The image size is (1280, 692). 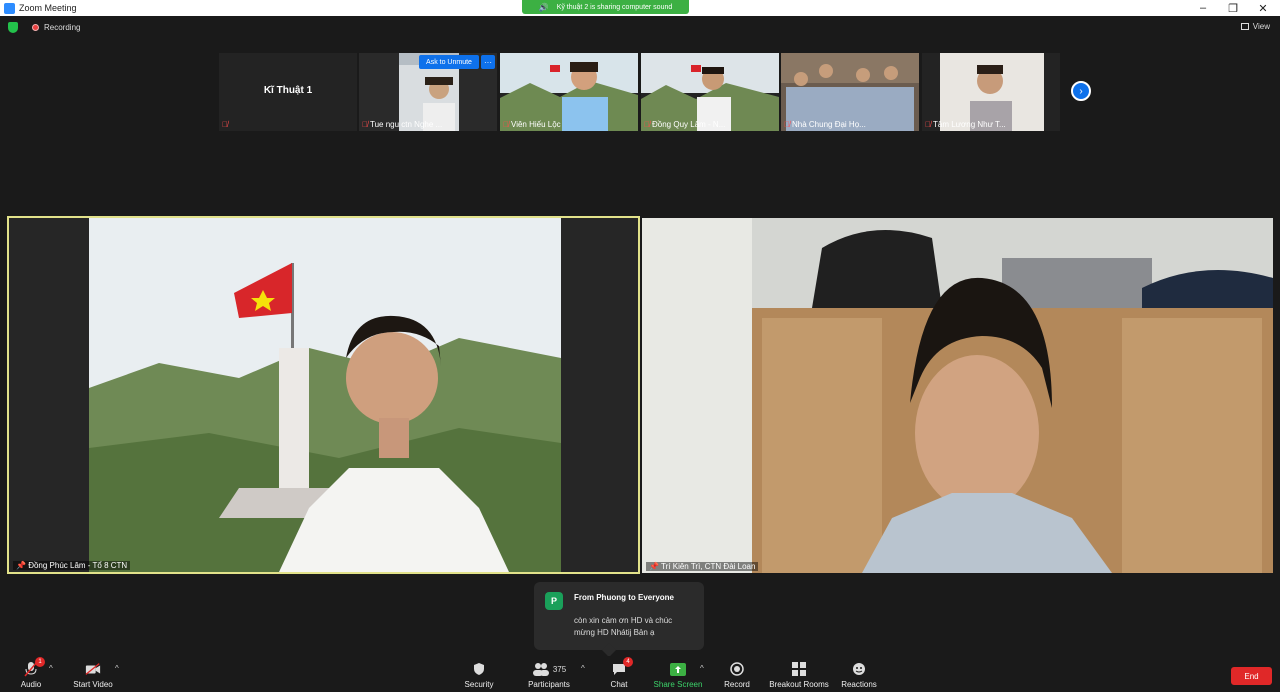 What do you see at coordinates (1251, 676) in the screenshot?
I see `end-meeting-button: End` at bounding box center [1251, 676].